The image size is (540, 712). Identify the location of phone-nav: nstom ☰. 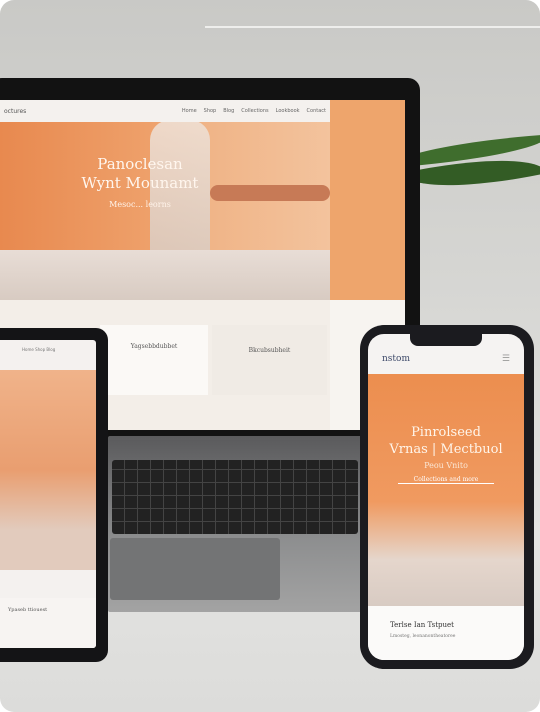
(446, 359).